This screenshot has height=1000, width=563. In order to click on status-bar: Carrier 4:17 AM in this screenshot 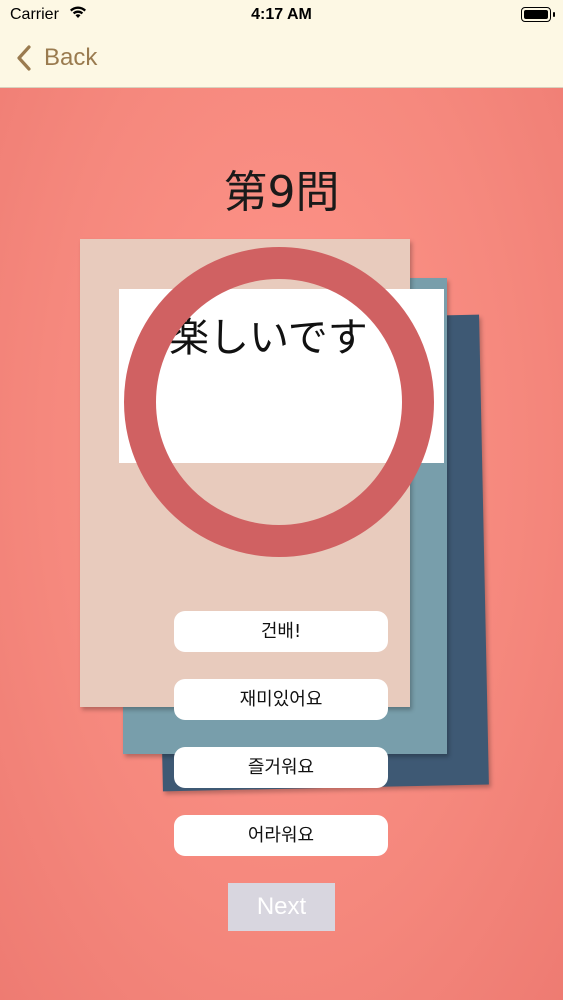, I will do `click(281, 15)`.